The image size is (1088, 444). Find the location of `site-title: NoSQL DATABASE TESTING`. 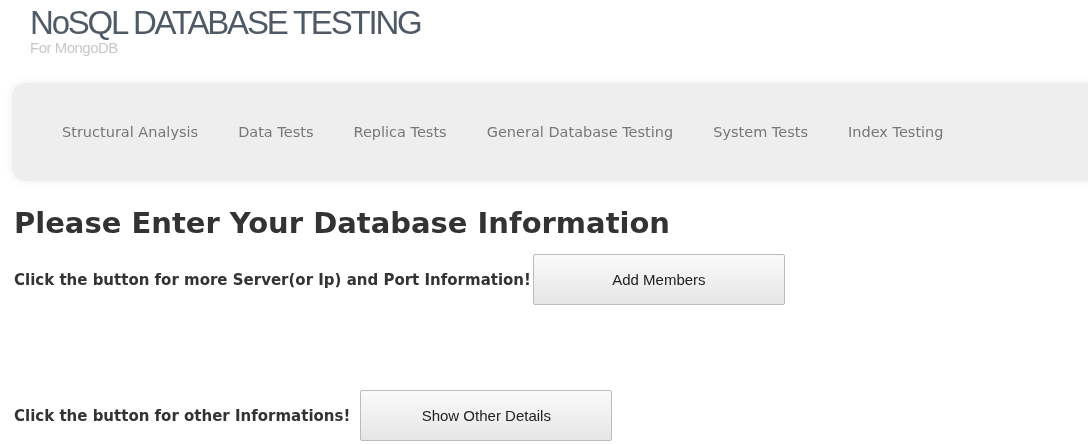

site-title: NoSQL DATABASE TESTING is located at coordinates (226, 23).